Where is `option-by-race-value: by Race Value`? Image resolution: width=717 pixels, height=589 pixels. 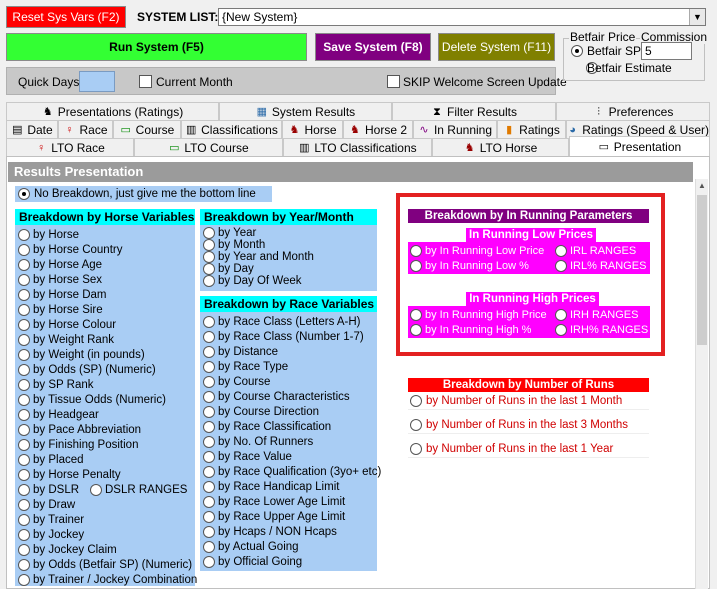
option-by-race-value: by Race Value is located at coordinates (288, 456).